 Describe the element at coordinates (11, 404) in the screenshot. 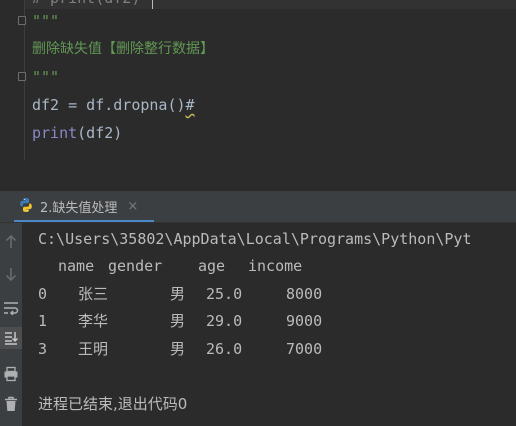

I see `trash-icon` at that location.